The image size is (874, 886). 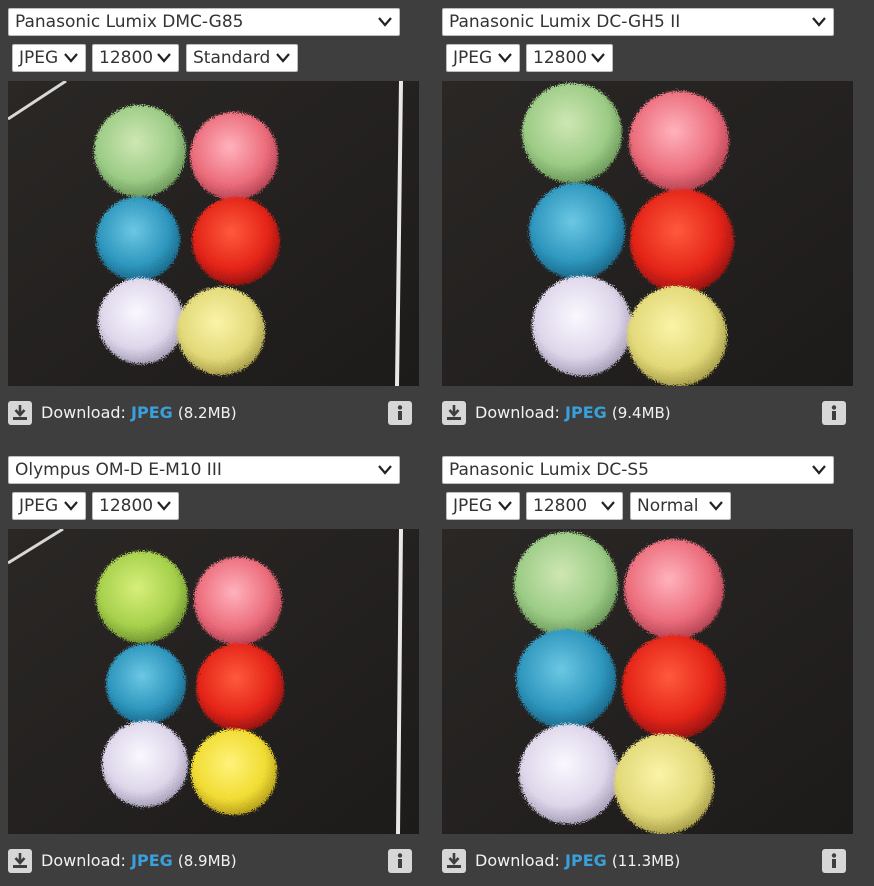 I want to click on download-text: Download: JPEG (8.9MB), so click(x=139, y=861).